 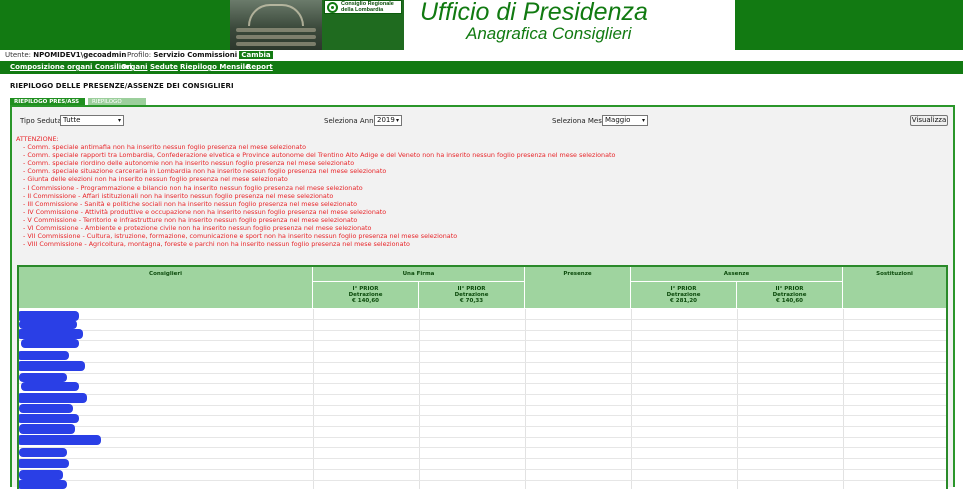 I want to click on anno-value: 2019, so click(x=386, y=120).